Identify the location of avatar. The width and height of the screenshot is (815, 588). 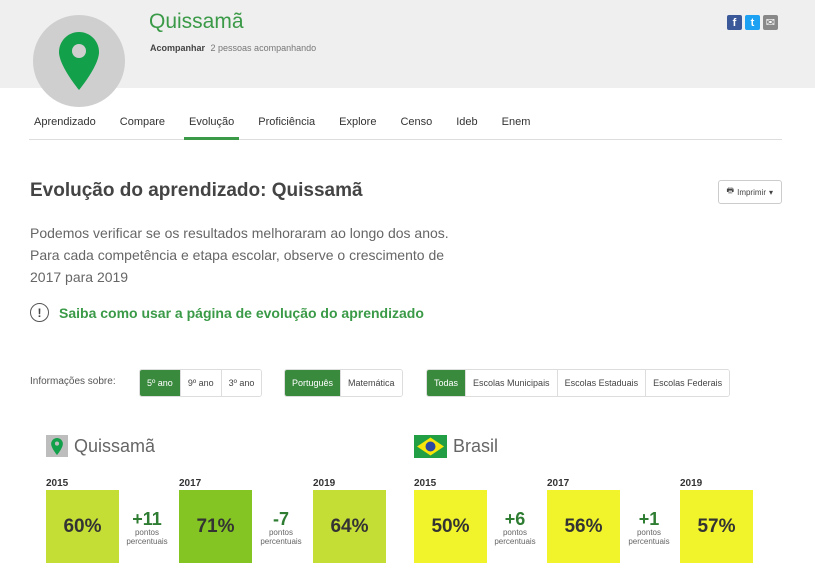
(79, 61).